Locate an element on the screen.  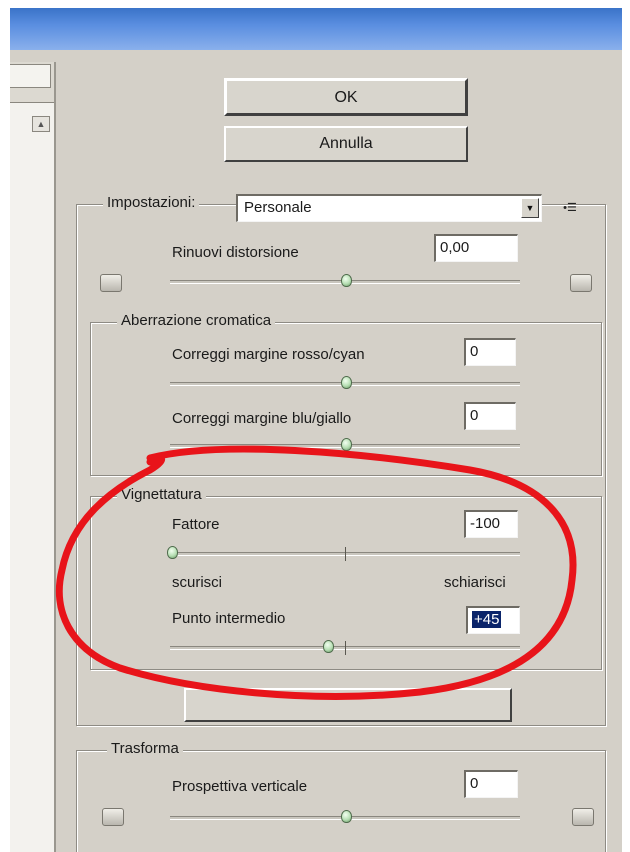
red-cyan-field: 0 is located at coordinates (490, 352).